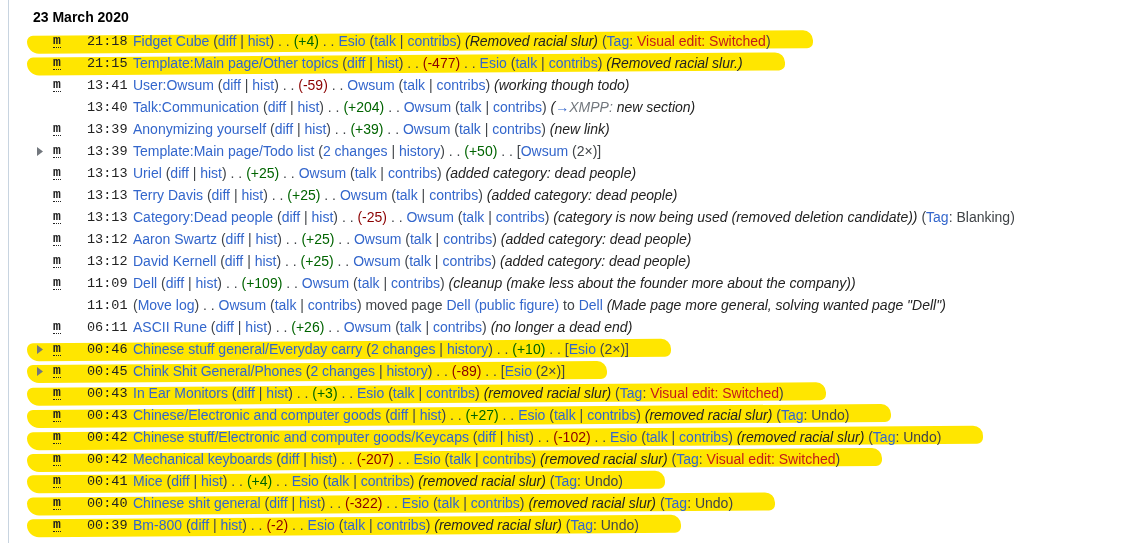 The width and height of the screenshot is (1147, 543). What do you see at coordinates (158, 525) in the screenshot?
I see `wiki-link: Bm-800` at bounding box center [158, 525].